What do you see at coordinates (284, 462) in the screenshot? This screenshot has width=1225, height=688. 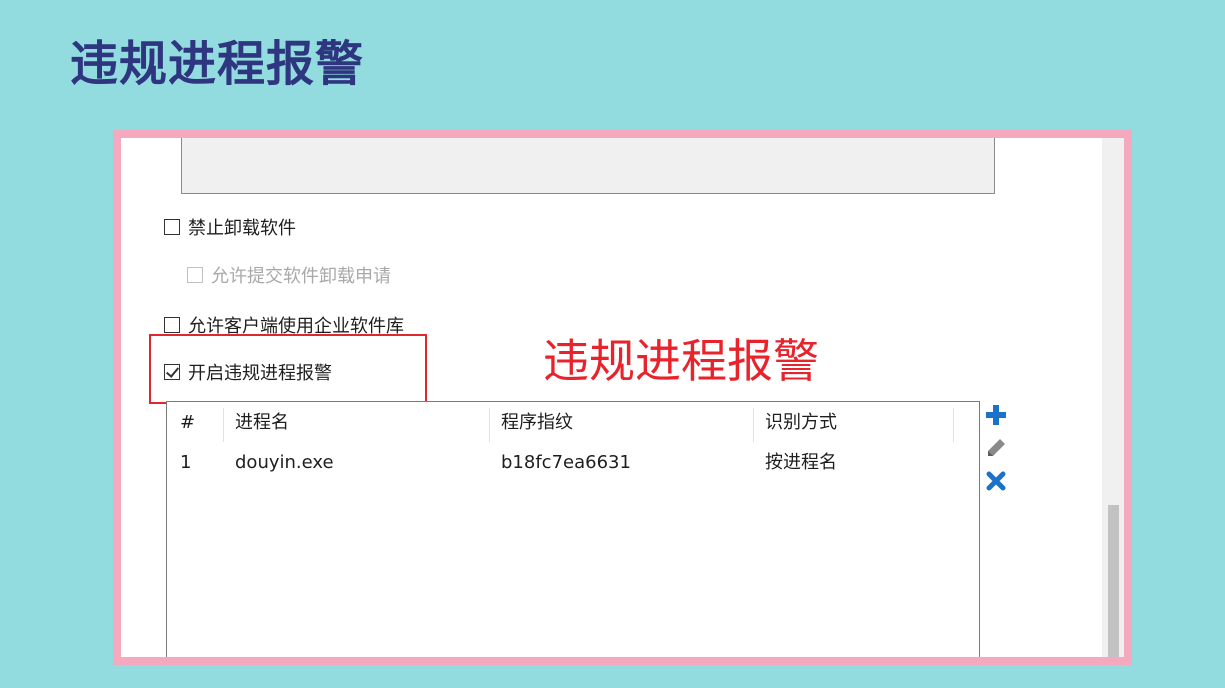 I see `row-process-name: douyin.exe` at bounding box center [284, 462].